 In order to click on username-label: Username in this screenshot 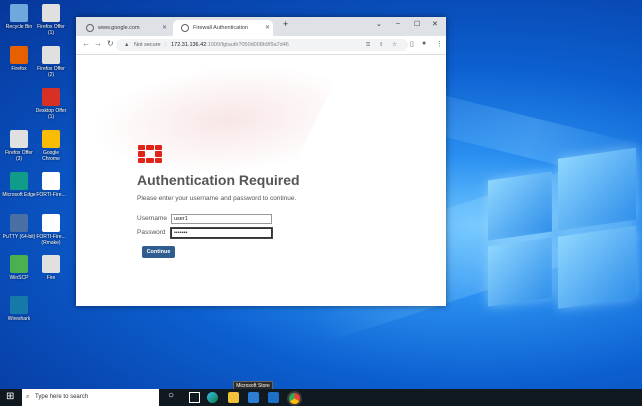, I will do `click(152, 218)`.